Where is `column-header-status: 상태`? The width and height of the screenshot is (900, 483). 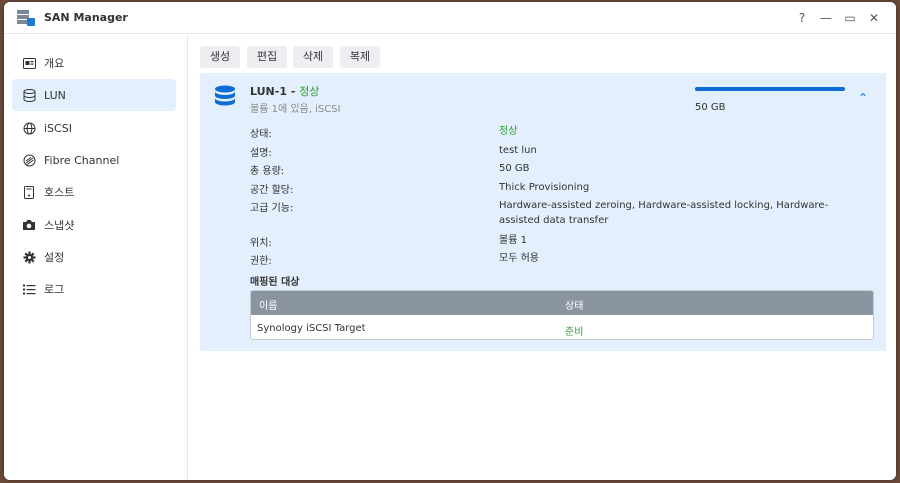 column-header-status: 상태 is located at coordinates (574, 304).